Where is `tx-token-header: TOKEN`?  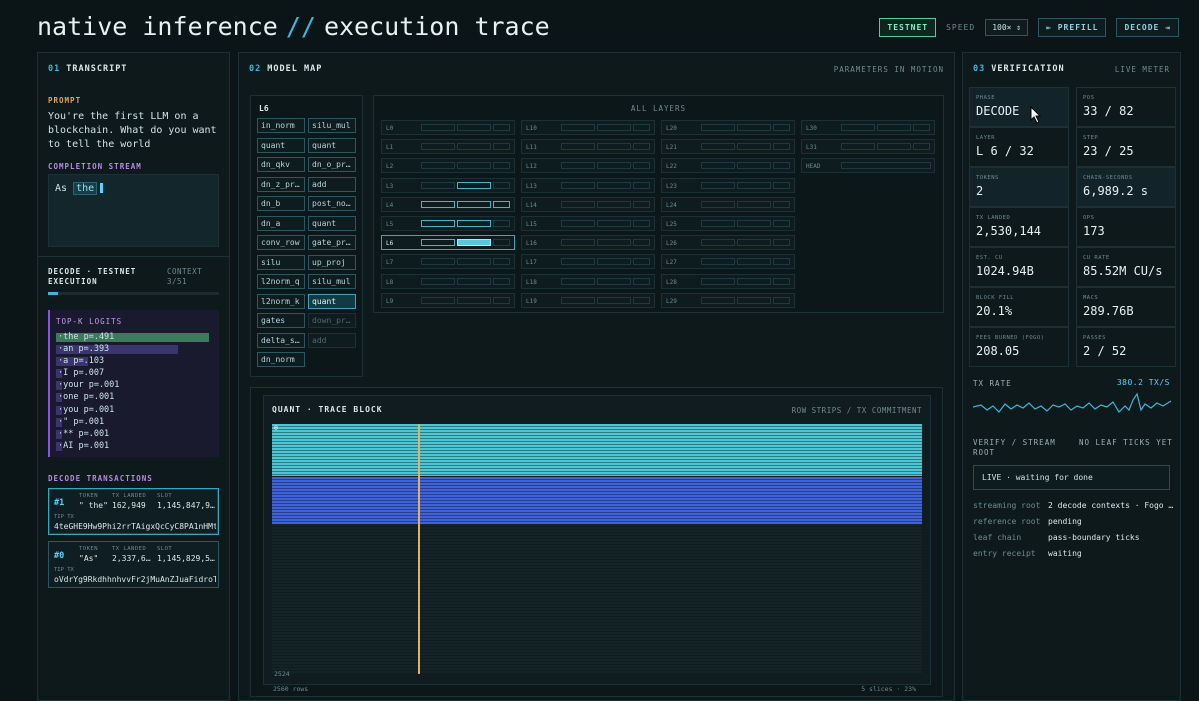
tx-token-header: TOKEN is located at coordinates (89, 496).